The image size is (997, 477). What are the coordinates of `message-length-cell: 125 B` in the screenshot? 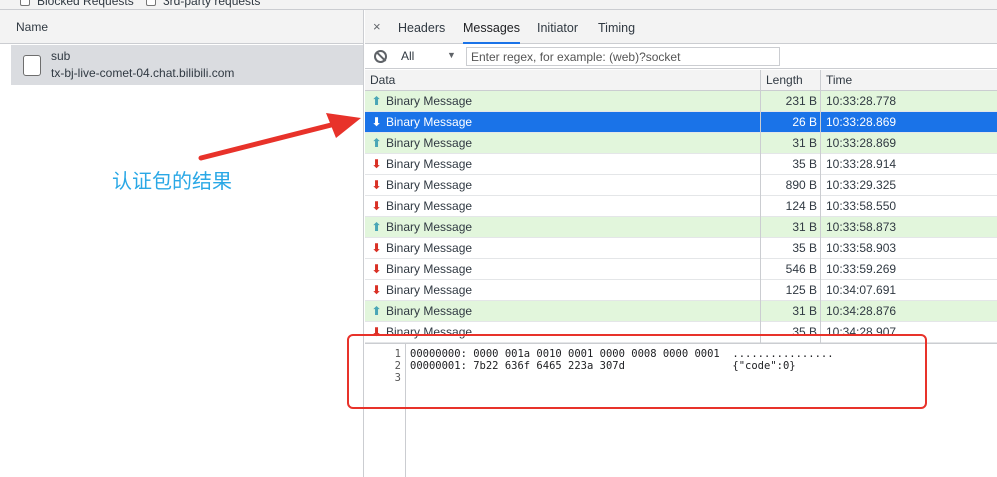 It's located at (790, 290).